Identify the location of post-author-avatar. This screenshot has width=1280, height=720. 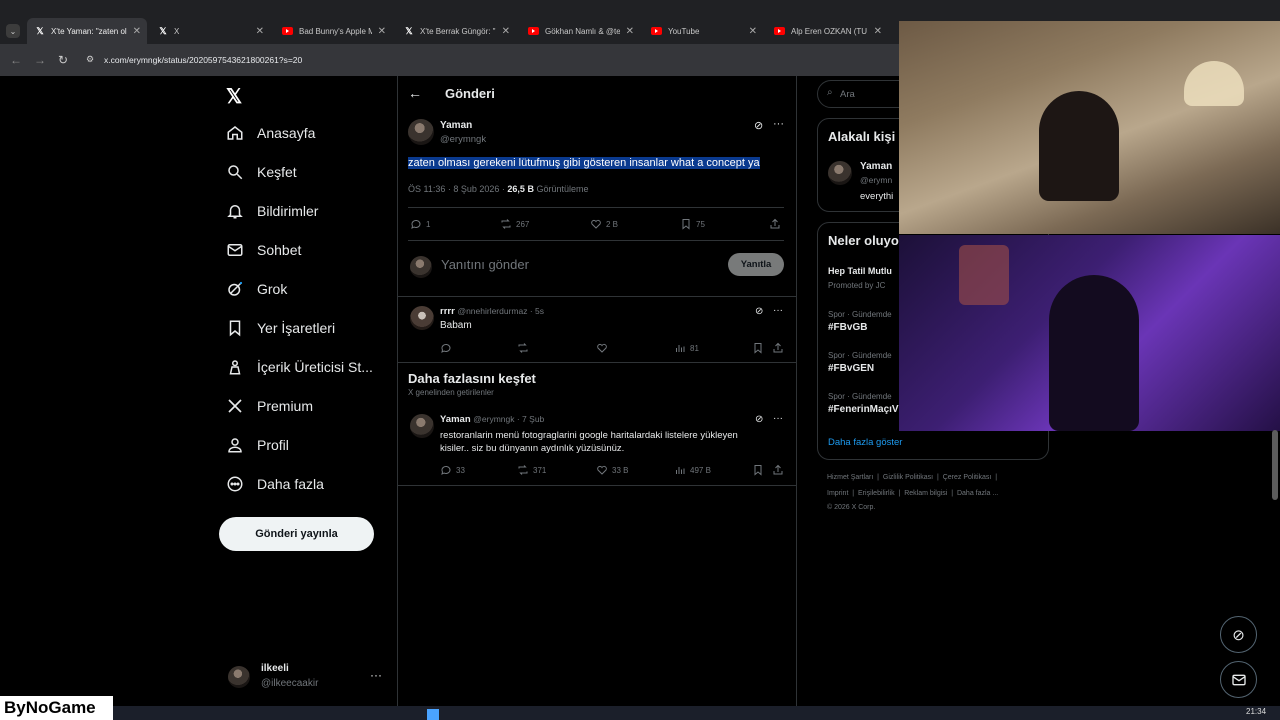
(421, 132).